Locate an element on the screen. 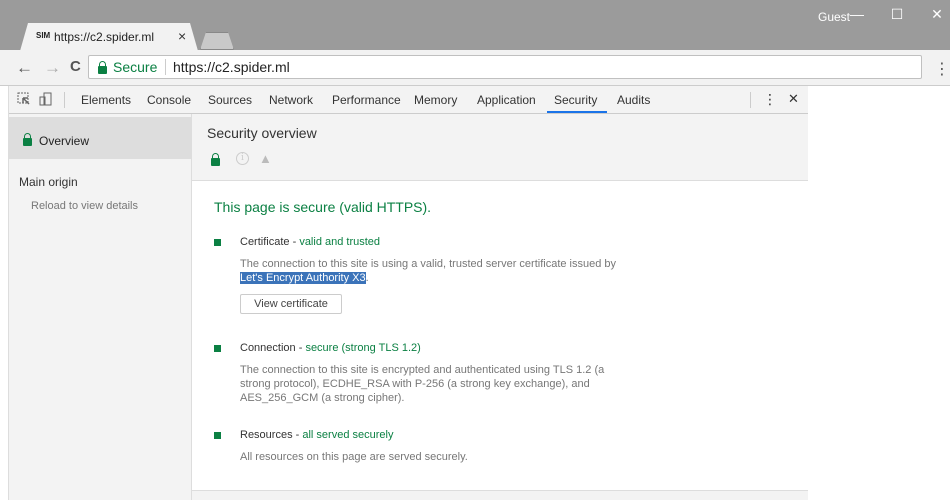 The height and width of the screenshot is (500, 950). tab-memory: Memory is located at coordinates (435, 100).